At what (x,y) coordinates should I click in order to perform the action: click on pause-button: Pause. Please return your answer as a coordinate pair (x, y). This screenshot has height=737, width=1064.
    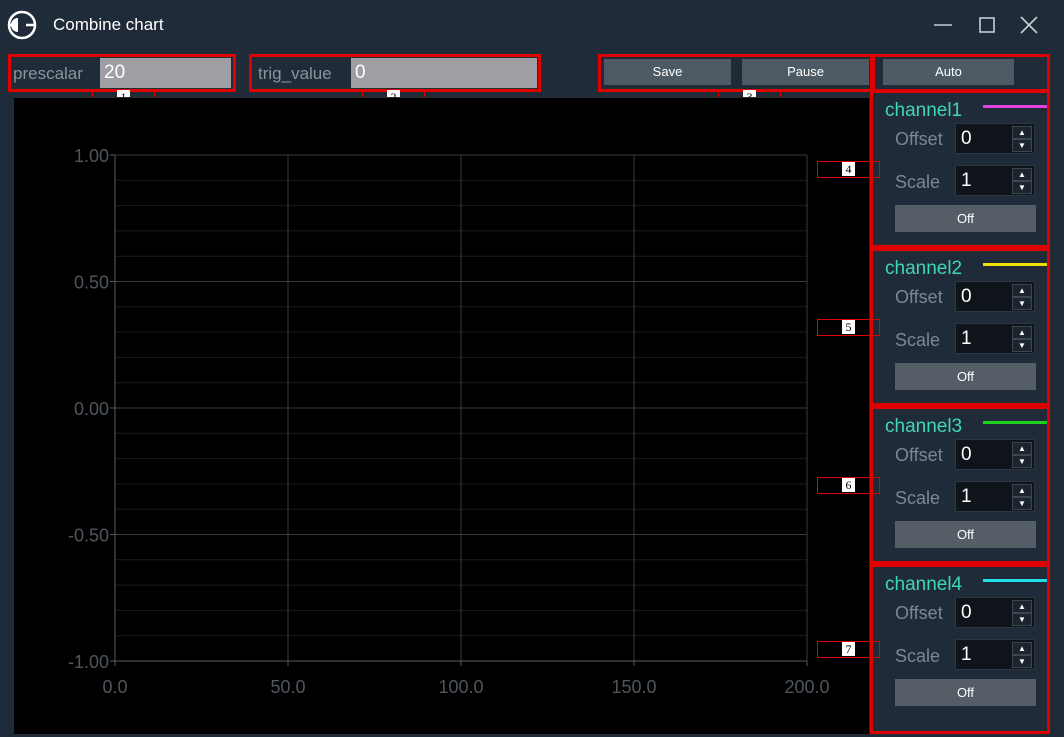
    Looking at the image, I should click on (805, 72).